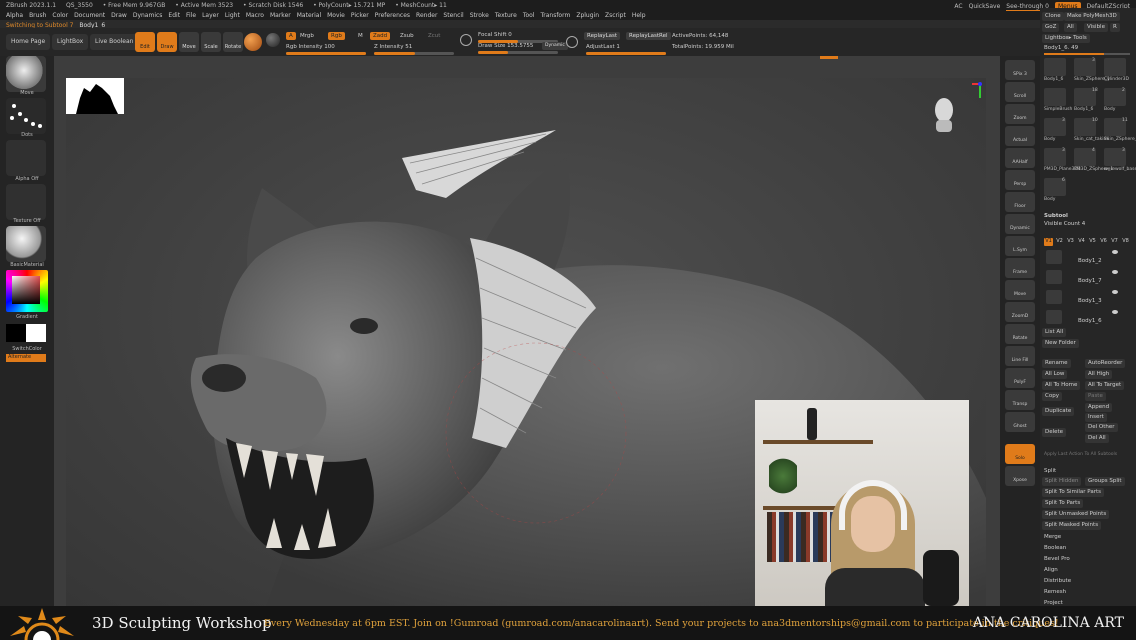  Describe the element at coordinates (1058, 411) in the screenshot. I see `duplicate-button: Duplicate` at that location.